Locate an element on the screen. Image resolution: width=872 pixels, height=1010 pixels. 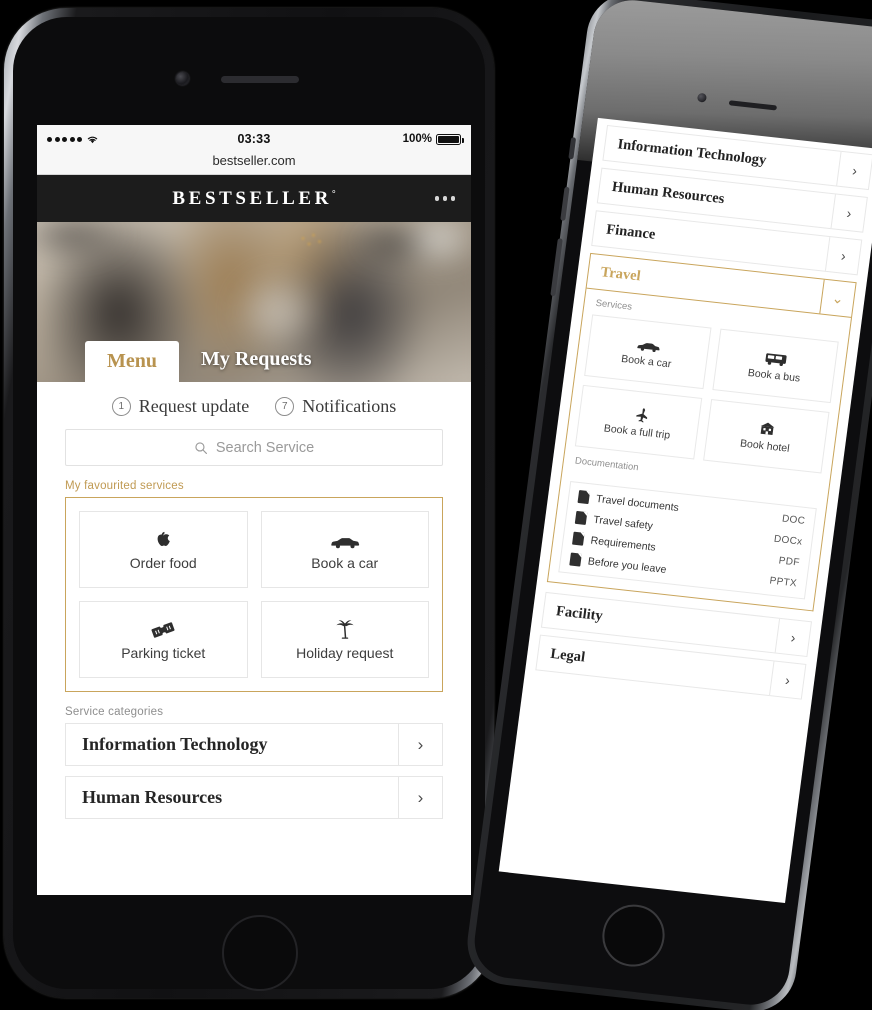
service-tile-book-a-car: Book a car is located at coordinates (648, 352).